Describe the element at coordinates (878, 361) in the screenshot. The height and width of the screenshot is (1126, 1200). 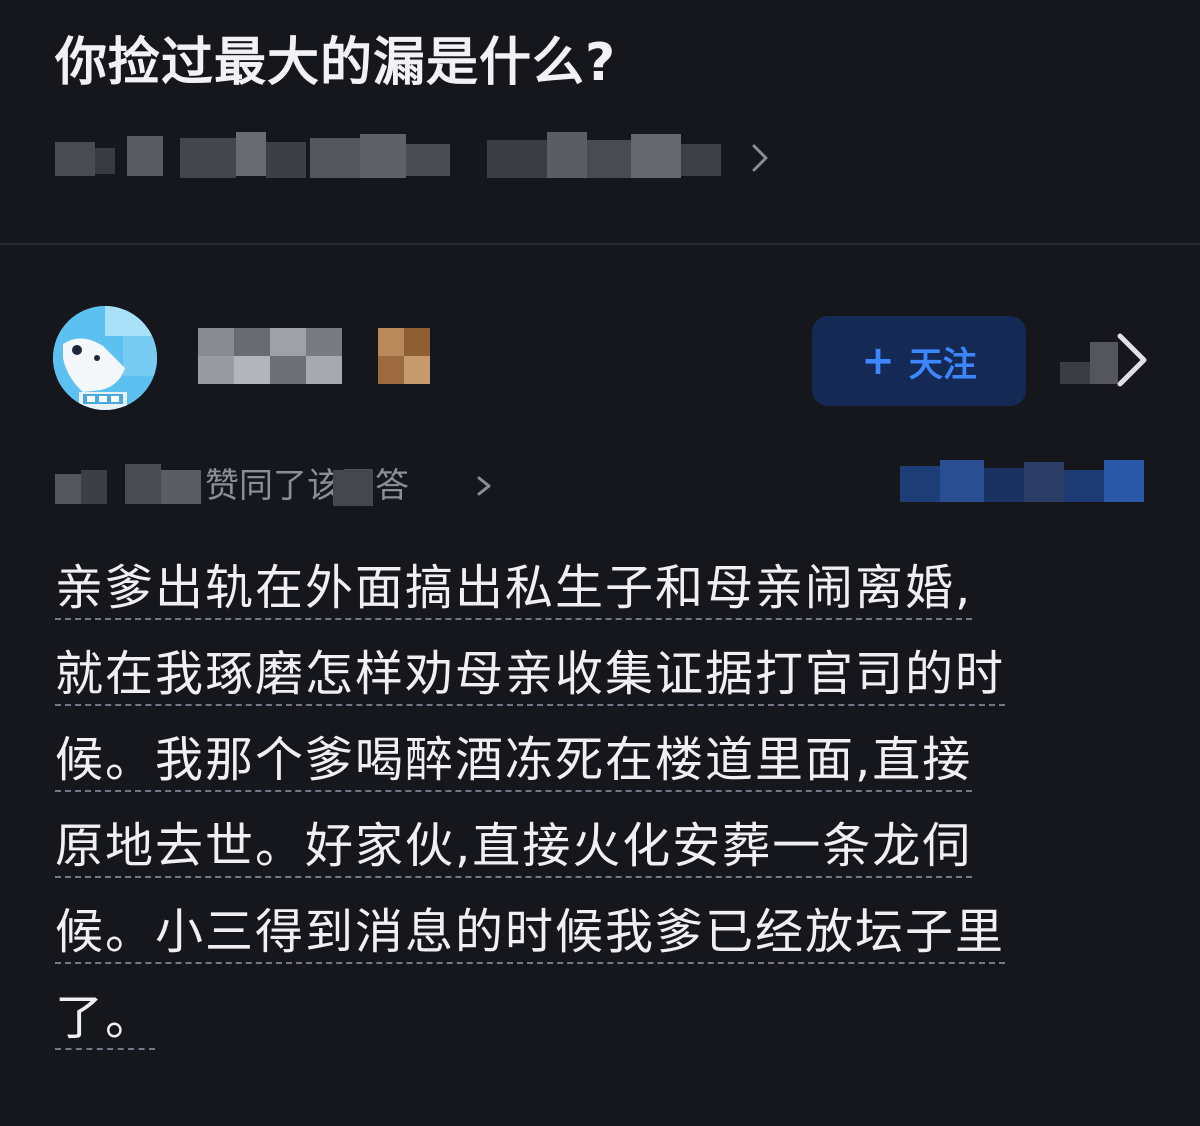
I see `plus-icon: +` at that location.